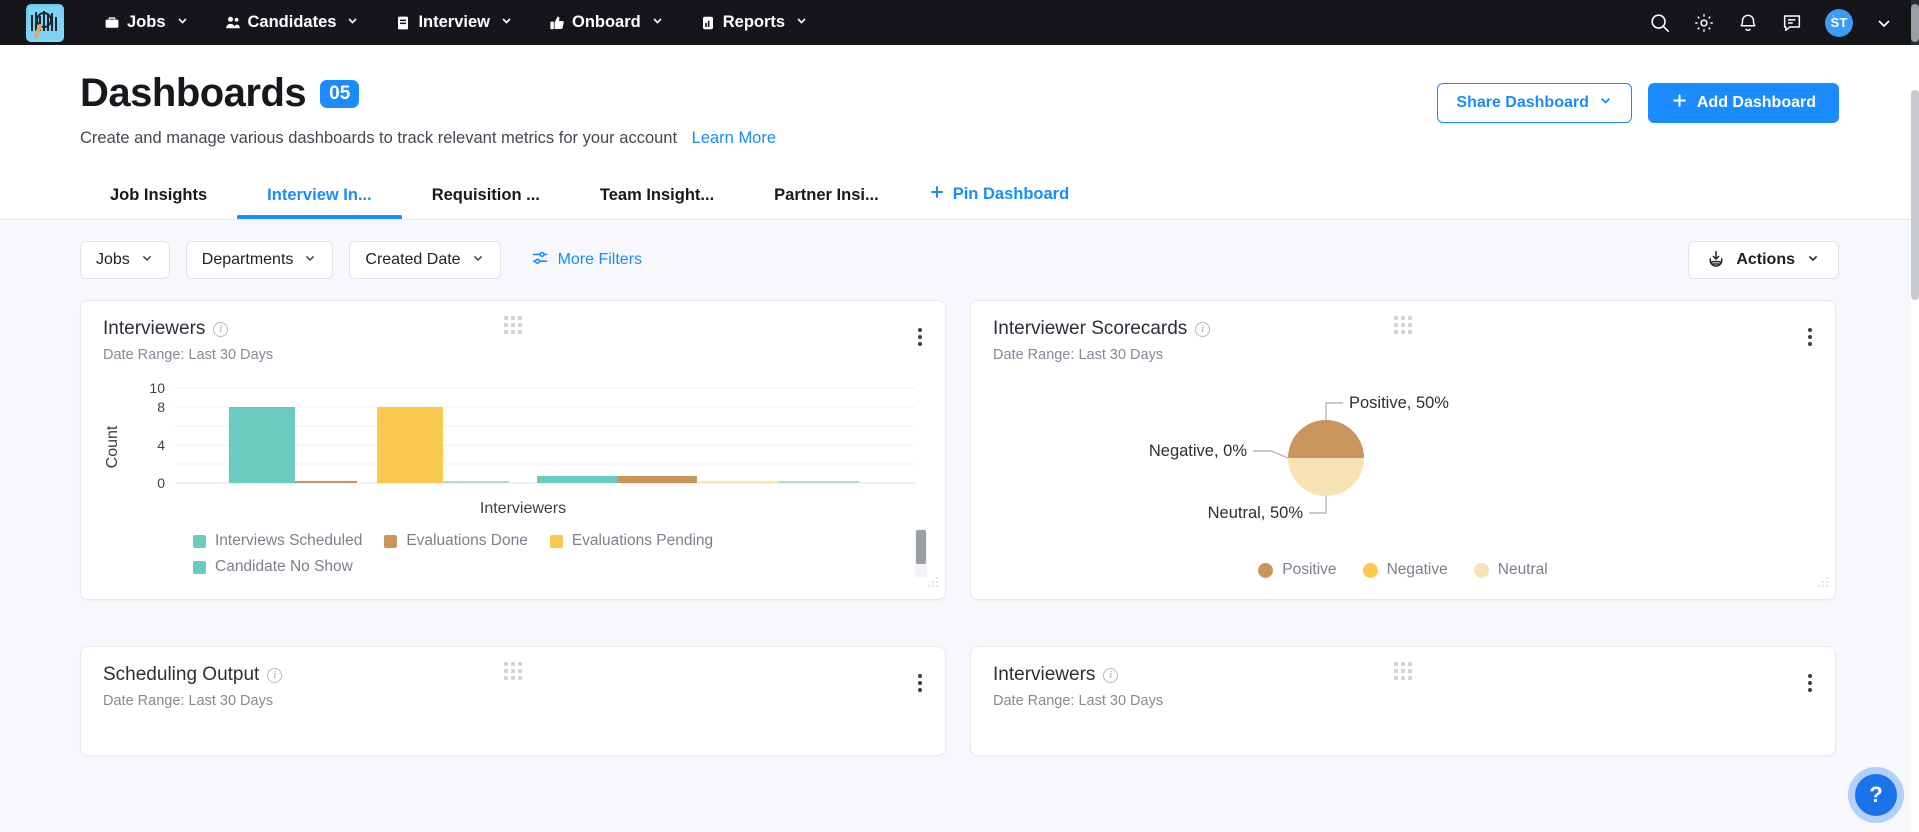  I want to click on legend-item-negative: Negative, so click(1405, 570).